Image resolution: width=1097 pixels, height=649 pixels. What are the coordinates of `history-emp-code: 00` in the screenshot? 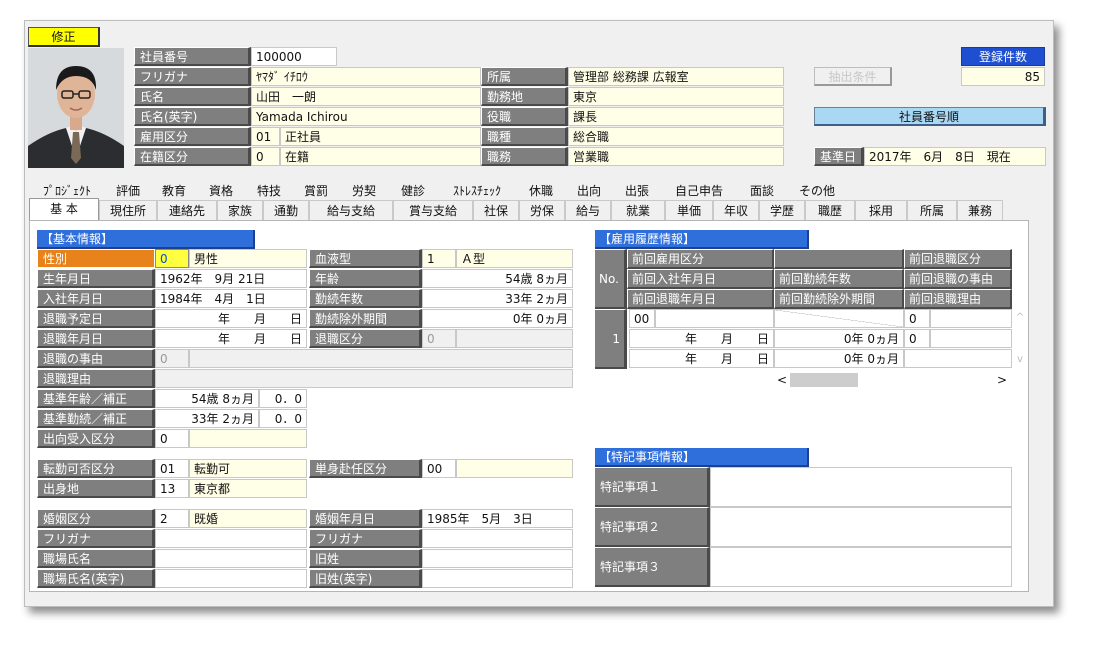 It's located at (642, 318).